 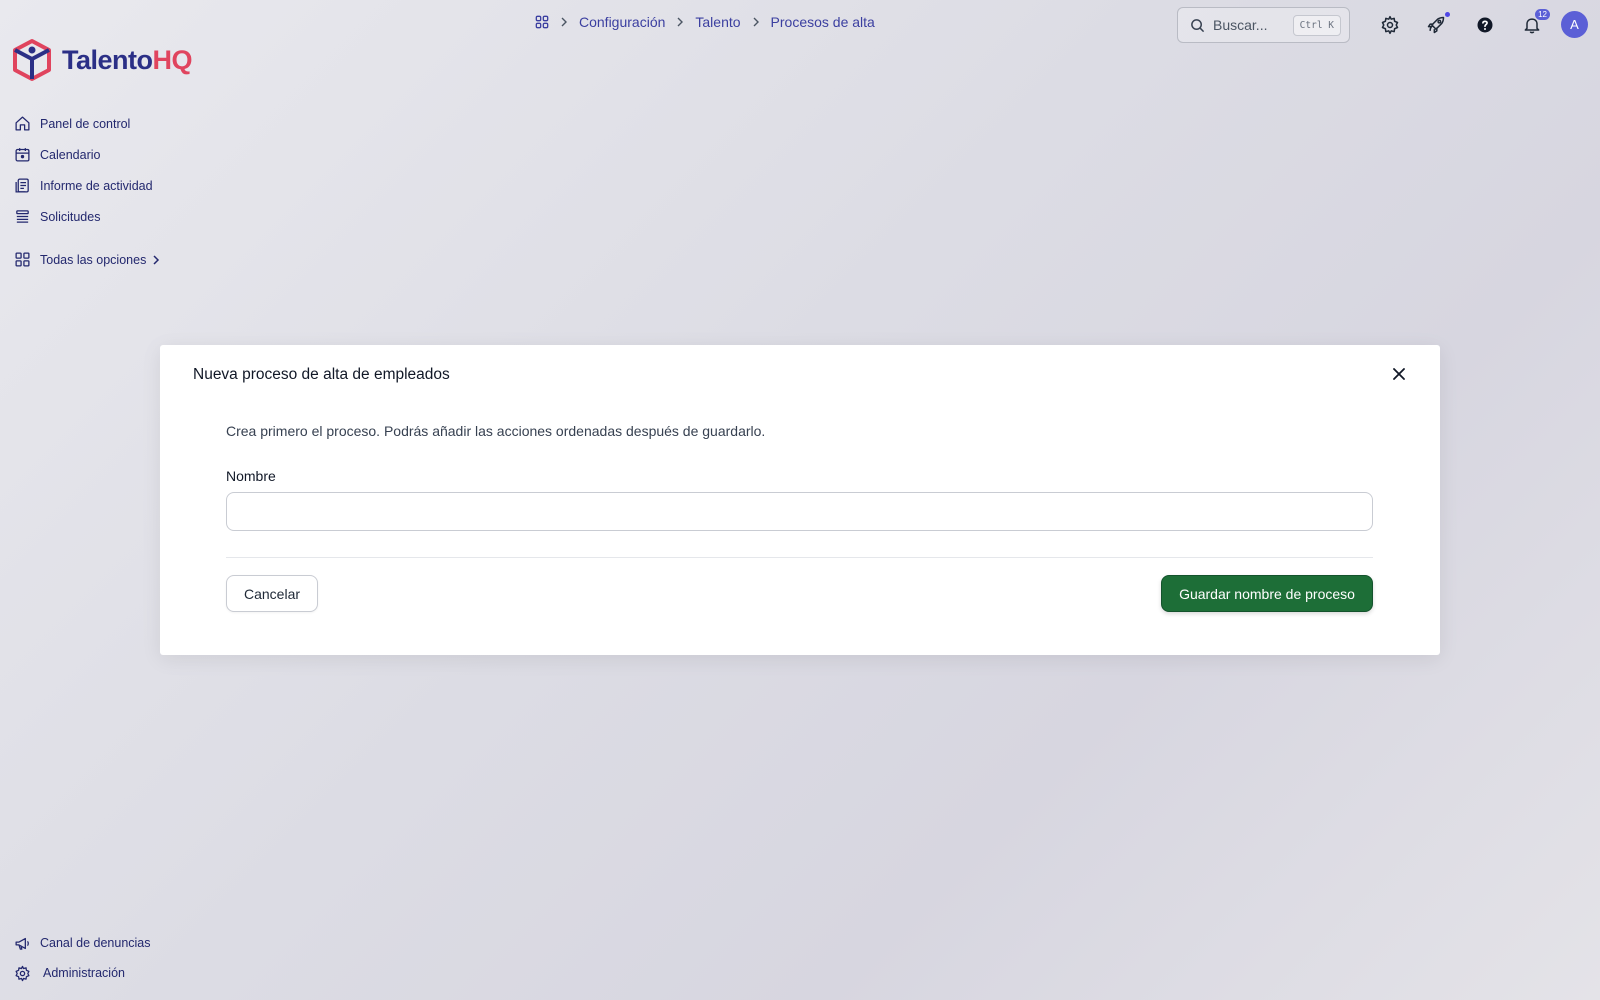 What do you see at coordinates (70, 154) in the screenshot?
I see `sidebar-item-label: Calendario` at bounding box center [70, 154].